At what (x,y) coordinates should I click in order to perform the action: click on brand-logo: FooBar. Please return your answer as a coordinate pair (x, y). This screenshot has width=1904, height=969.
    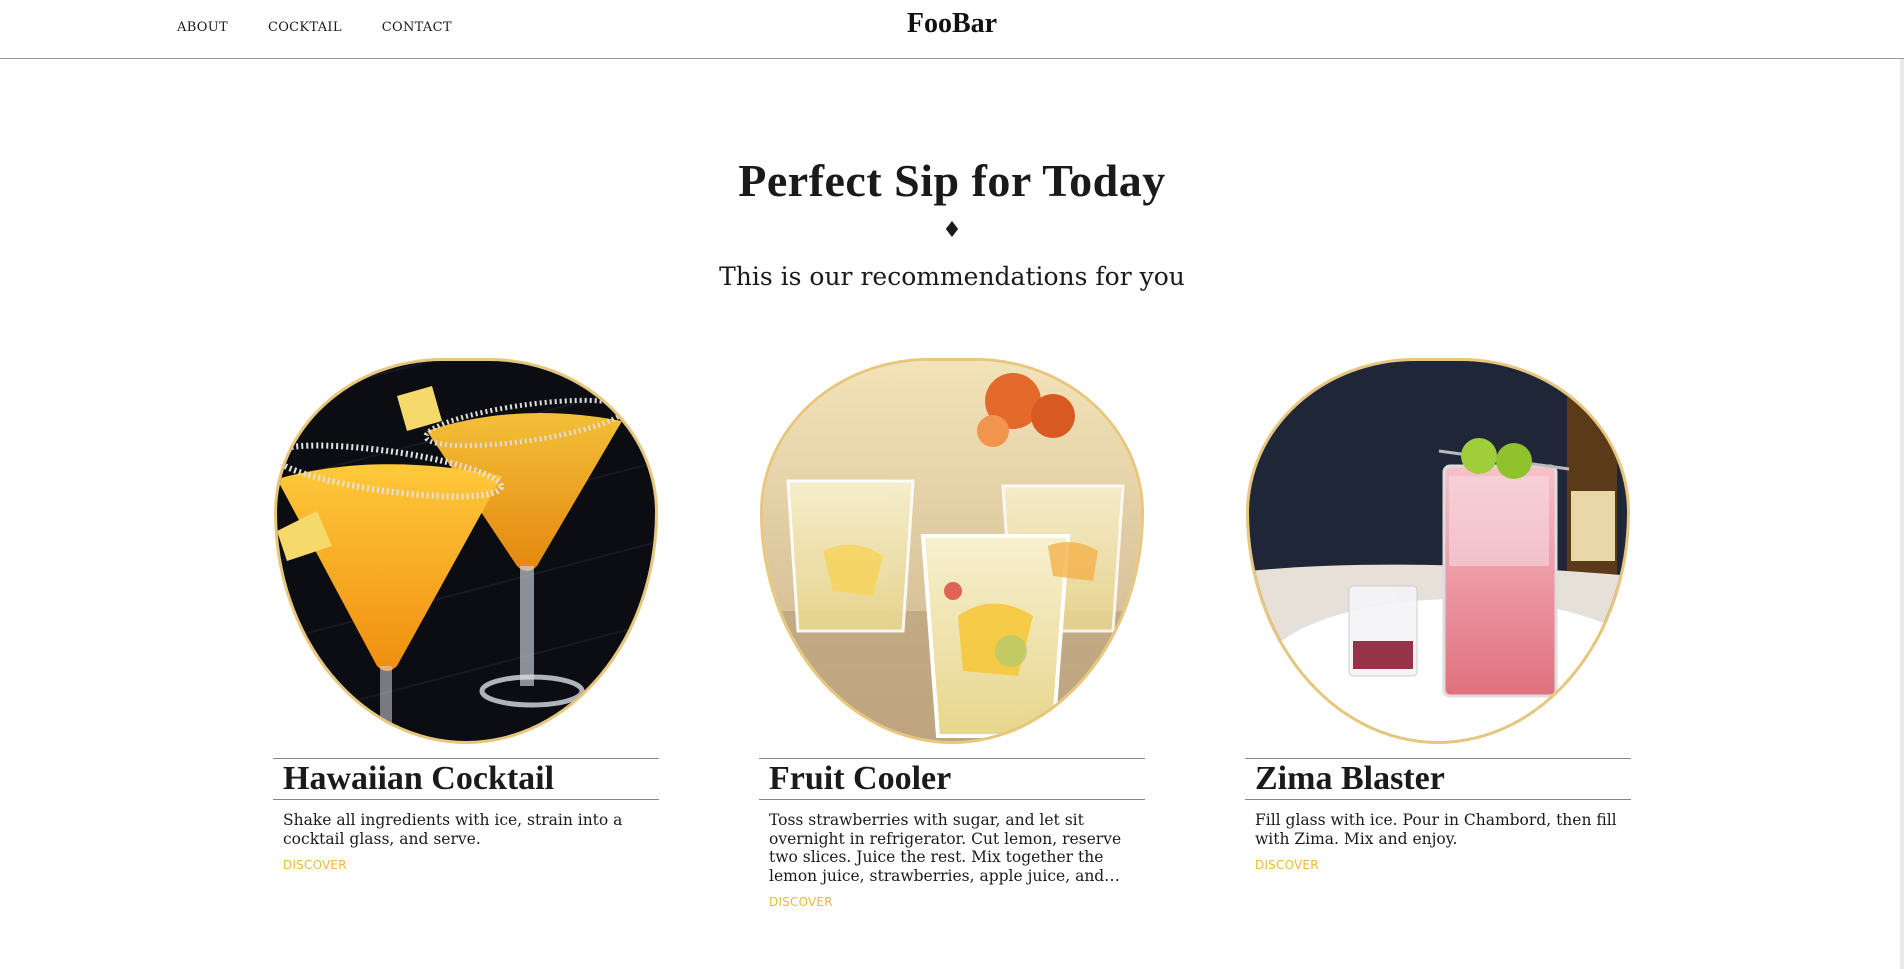
    Looking at the image, I should click on (952, 23).